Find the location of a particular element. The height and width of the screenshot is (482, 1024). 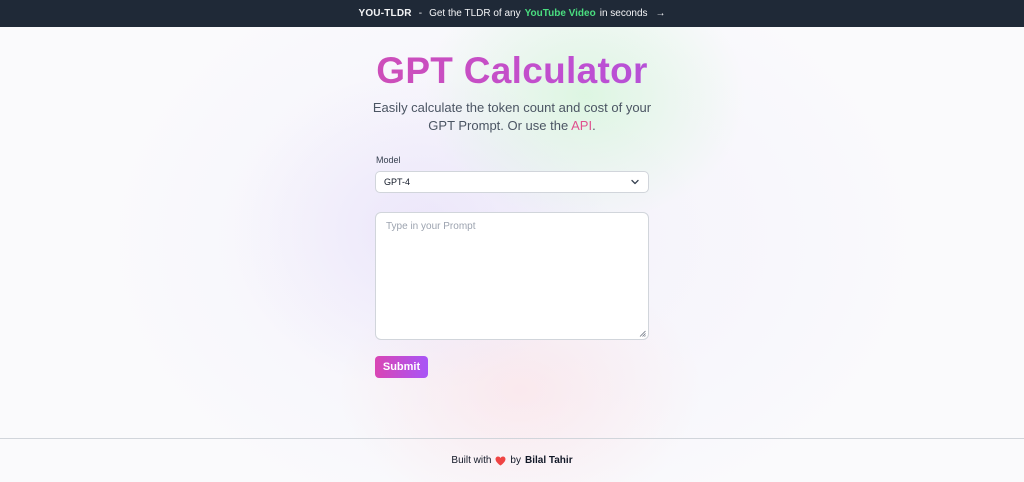

api-link: API is located at coordinates (581, 125).